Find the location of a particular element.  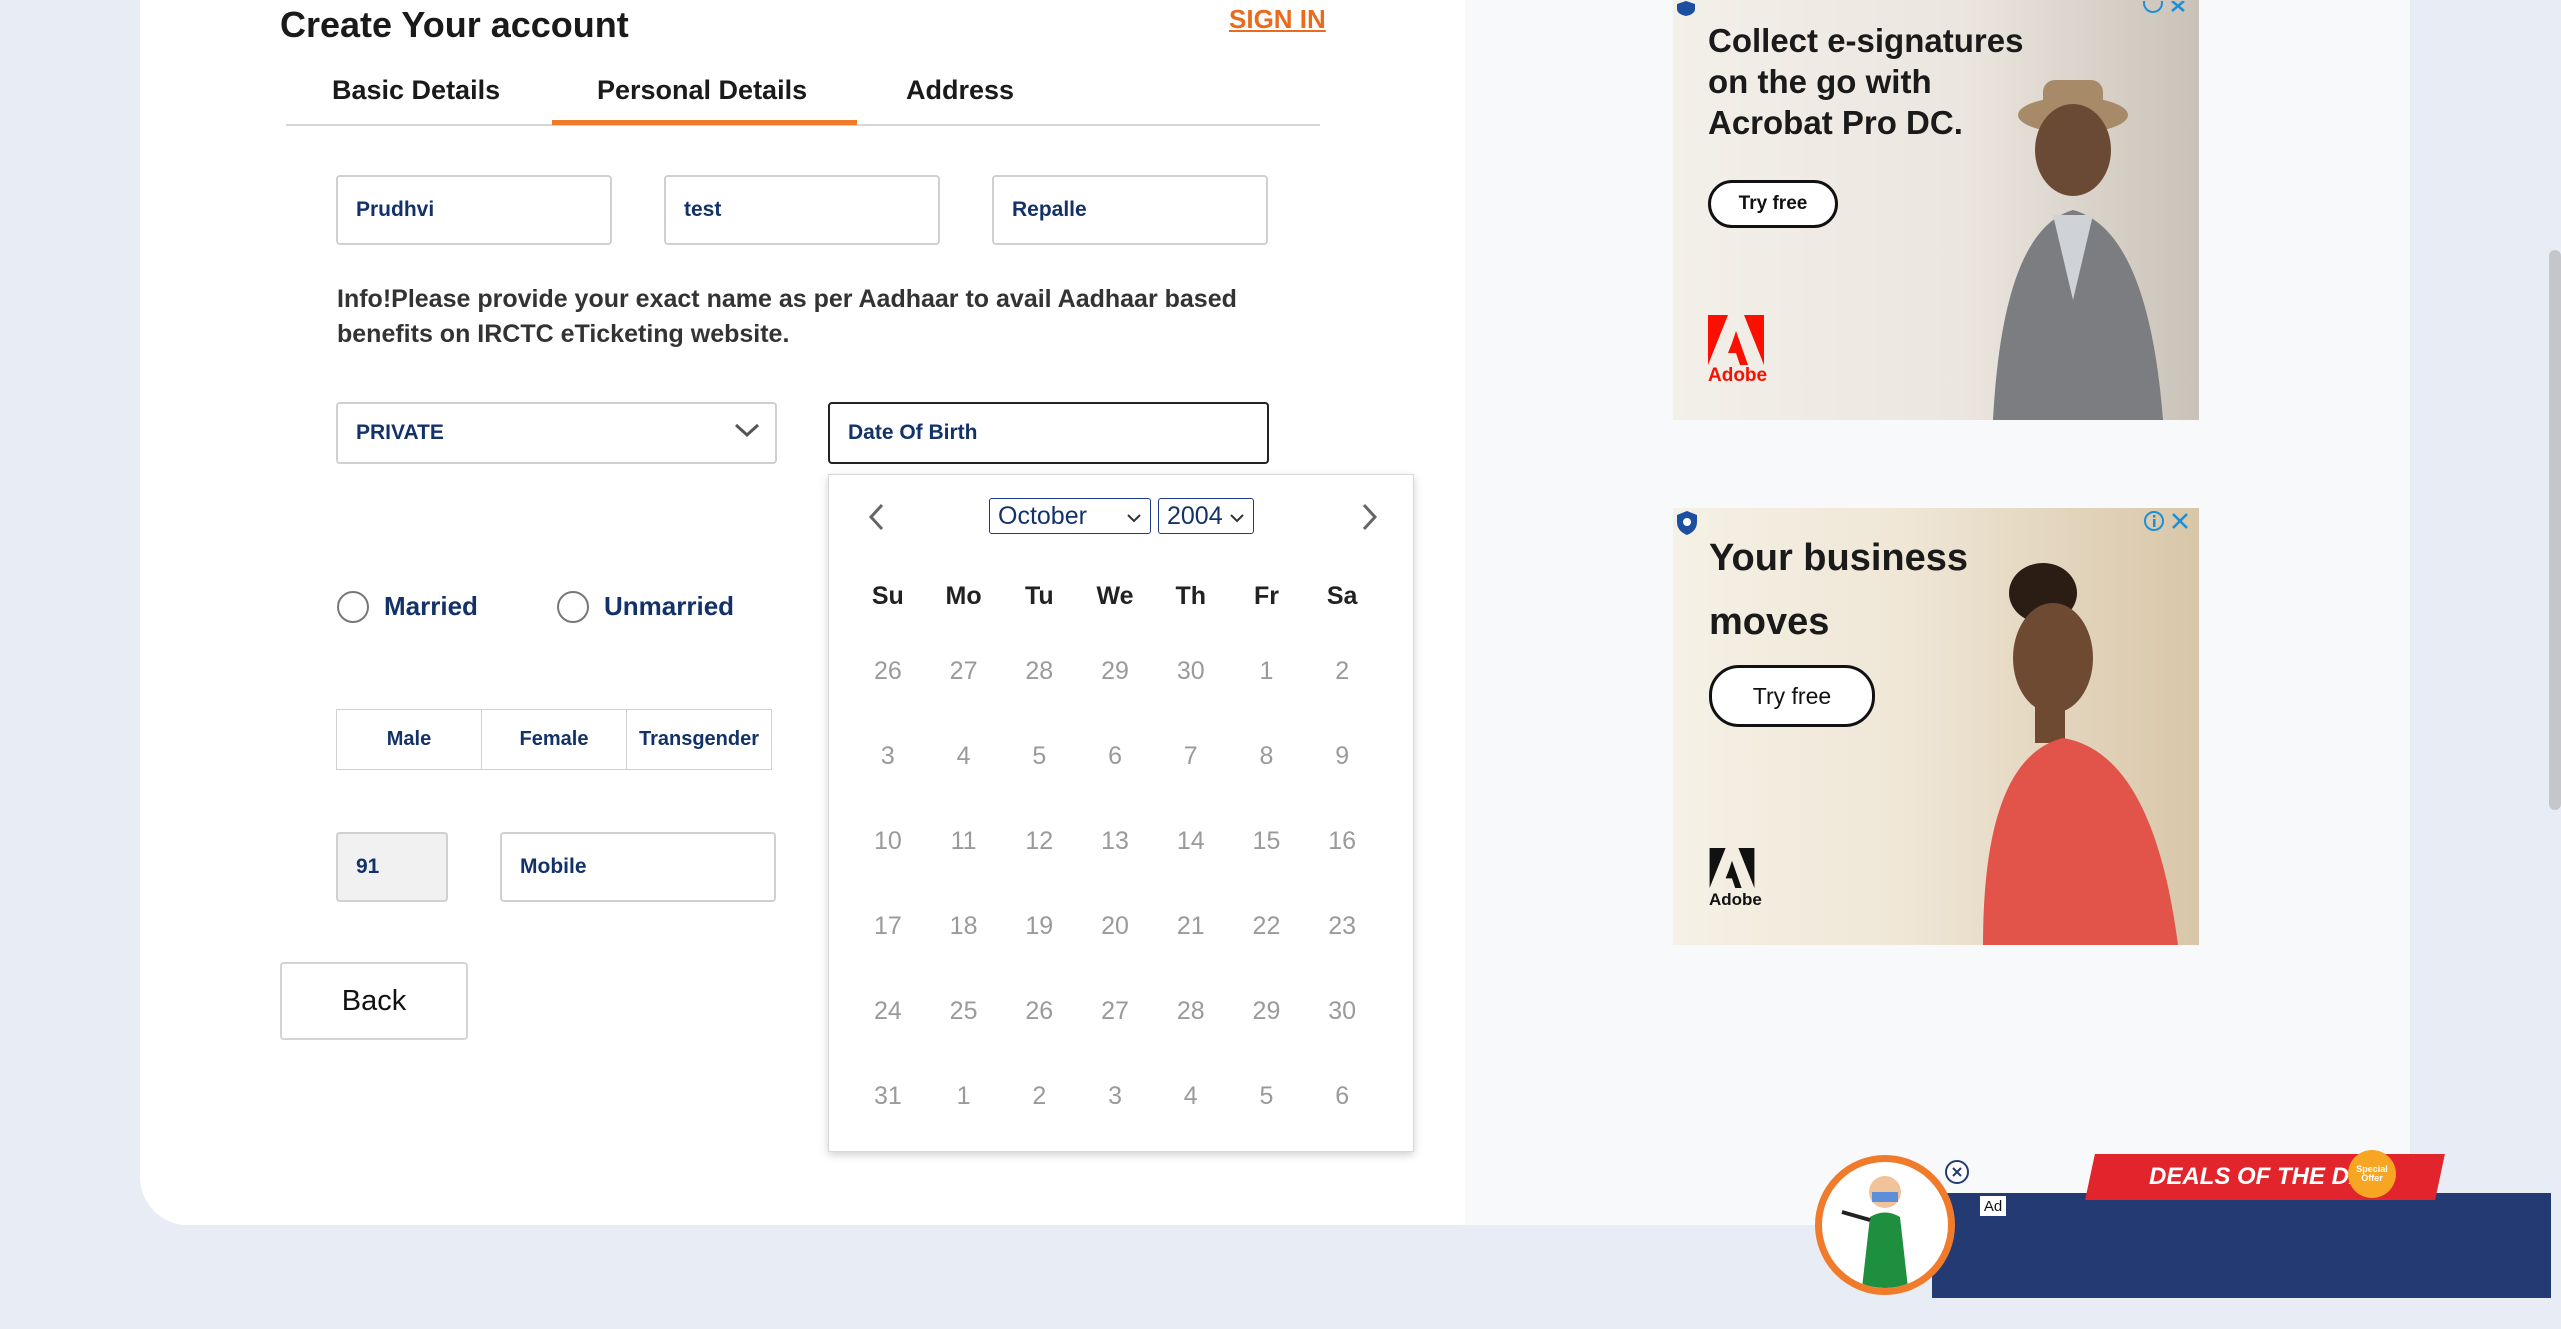

last-name-value: Repalle is located at coordinates (1049, 209).